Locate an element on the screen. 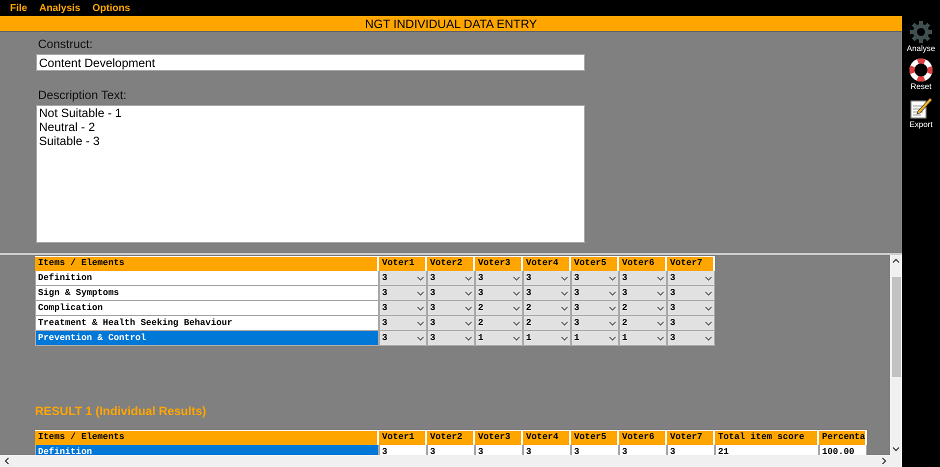 This screenshot has width=940, height=467. scroll-right-icon is located at coordinates (884, 461).